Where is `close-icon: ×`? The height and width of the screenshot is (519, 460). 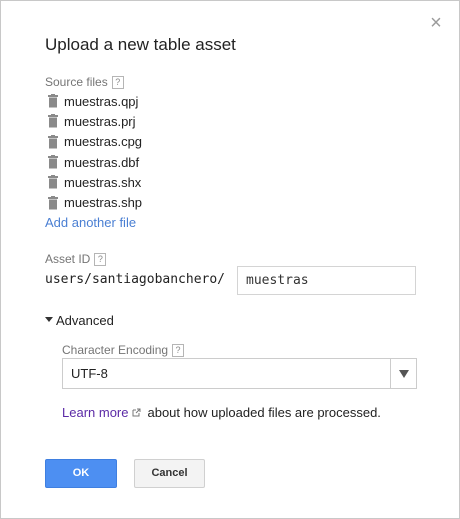
close-icon: × is located at coordinates (436, 23).